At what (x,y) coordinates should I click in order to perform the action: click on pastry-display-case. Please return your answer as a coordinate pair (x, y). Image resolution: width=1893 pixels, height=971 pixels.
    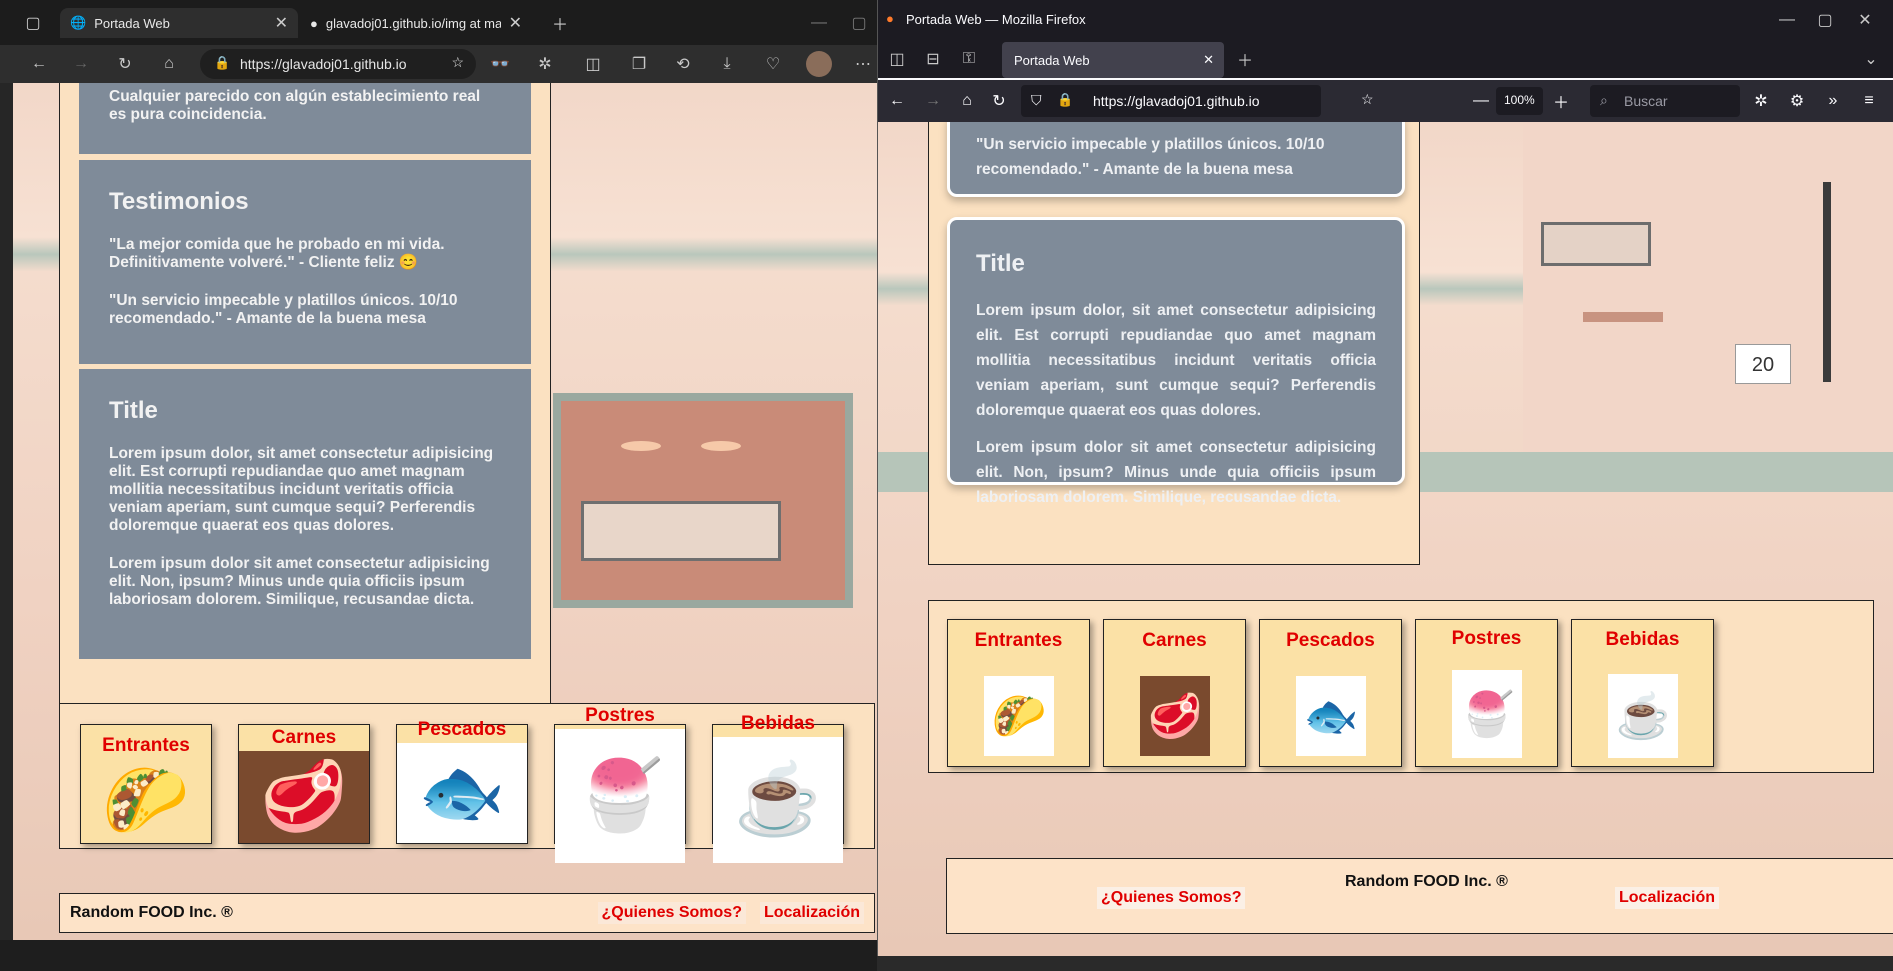
    Looking at the image, I should click on (681, 531).